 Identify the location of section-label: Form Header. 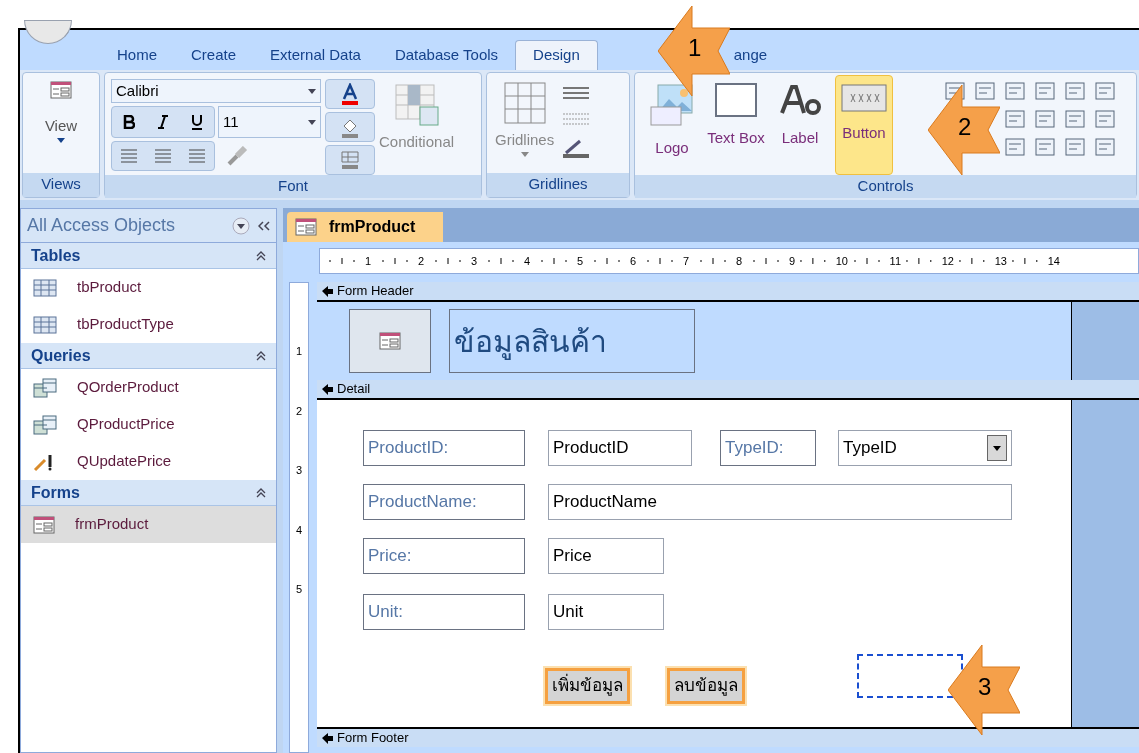
(375, 291).